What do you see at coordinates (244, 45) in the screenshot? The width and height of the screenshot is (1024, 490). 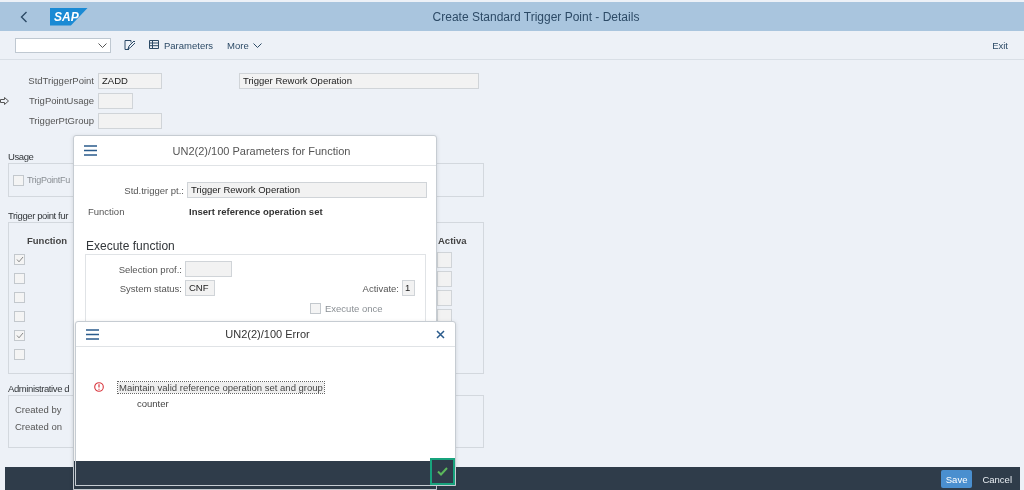 I see `toolbar-button: More` at bounding box center [244, 45].